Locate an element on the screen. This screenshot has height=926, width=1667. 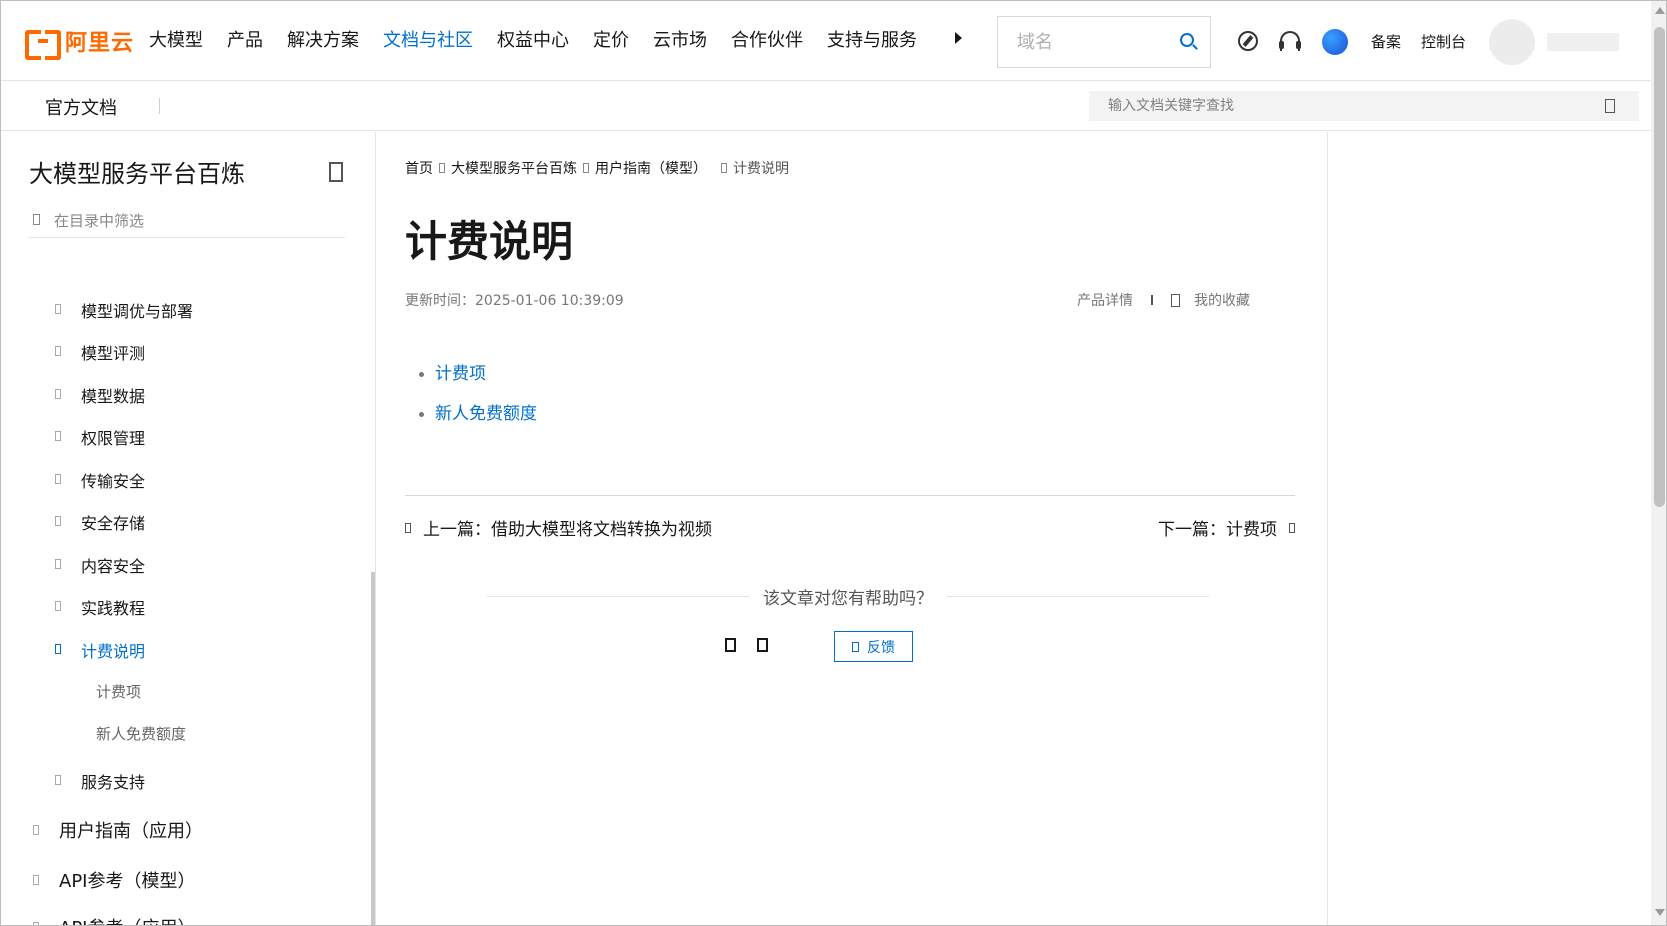
sidebar-item-label: 实践教程 is located at coordinates (113, 608).